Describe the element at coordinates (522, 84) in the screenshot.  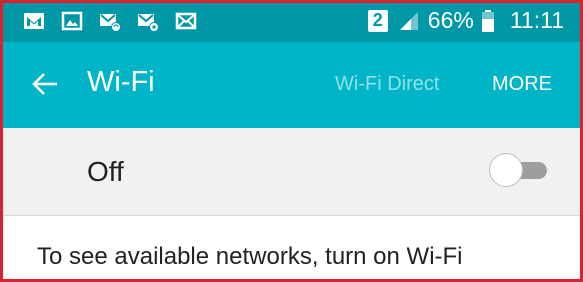
I see `more-button: MORE` at that location.